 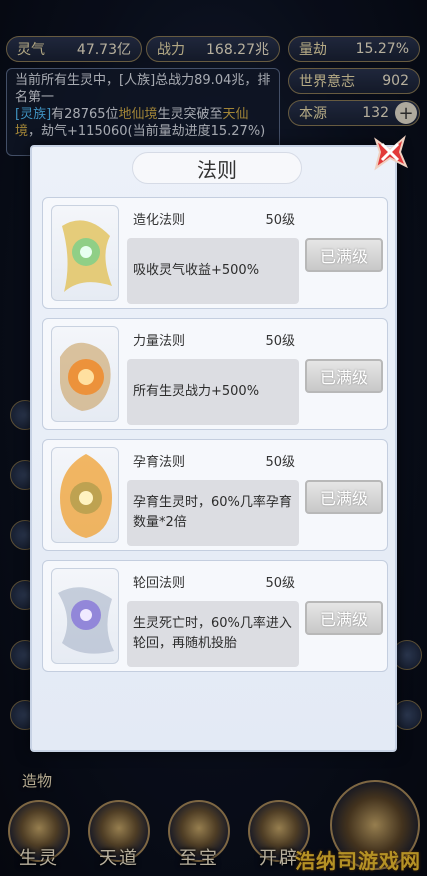 I want to click on close-icon, so click(x=390, y=152).